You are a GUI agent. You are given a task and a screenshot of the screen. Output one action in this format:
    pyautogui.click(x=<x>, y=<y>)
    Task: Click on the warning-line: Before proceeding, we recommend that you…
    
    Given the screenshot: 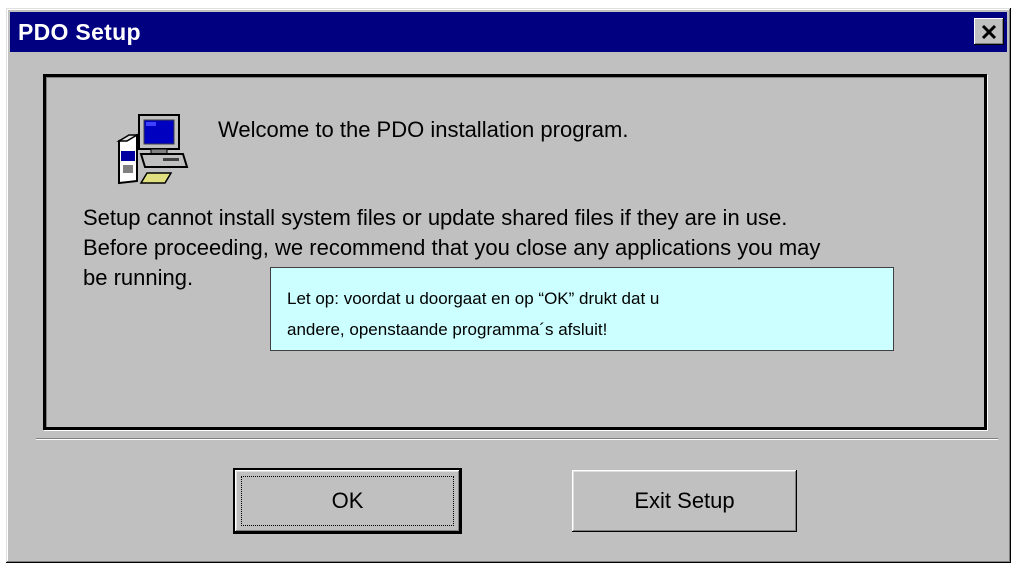 What is the action you would take?
    pyautogui.click(x=452, y=247)
    